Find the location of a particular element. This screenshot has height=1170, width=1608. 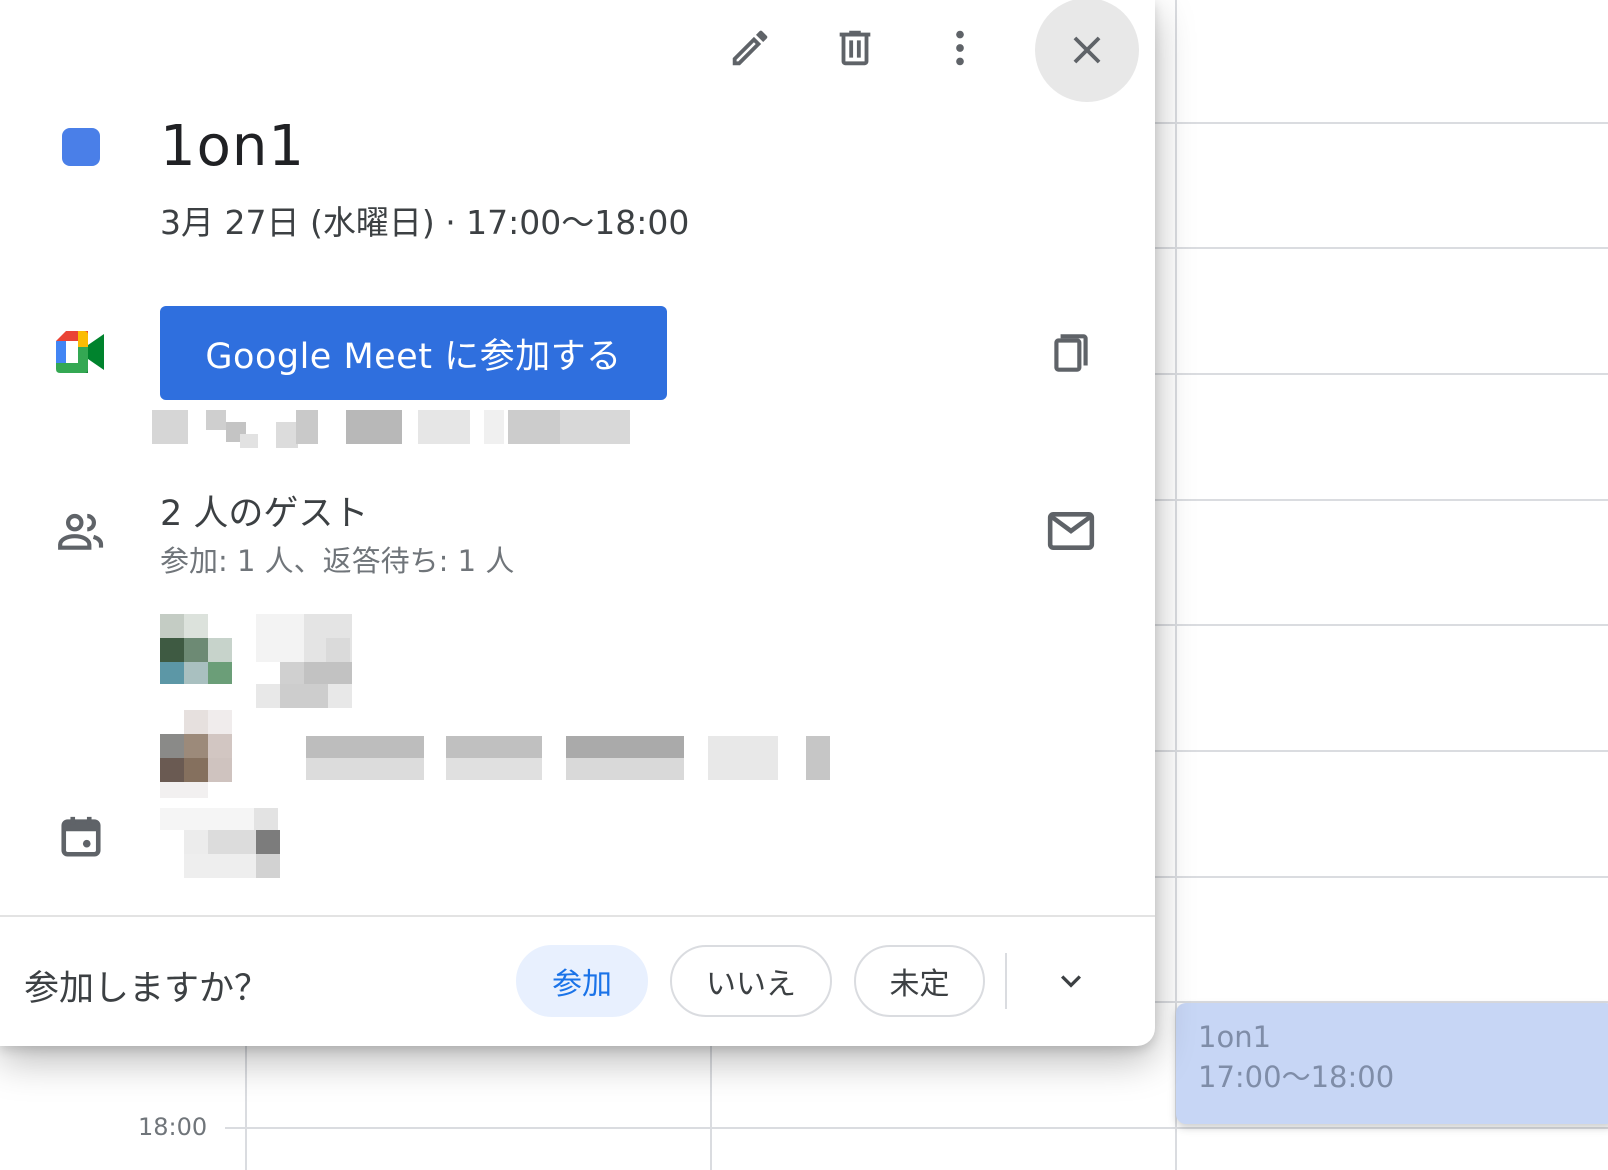

rsvp-more-button is located at coordinates (1071, 981).